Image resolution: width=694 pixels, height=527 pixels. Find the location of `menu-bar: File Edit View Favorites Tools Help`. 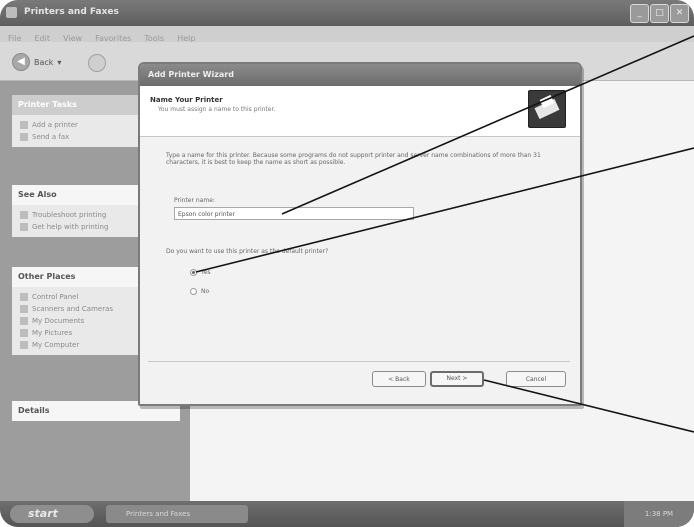

menu-bar: File Edit View Favorites Tools Help is located at coordinates (347, 34).